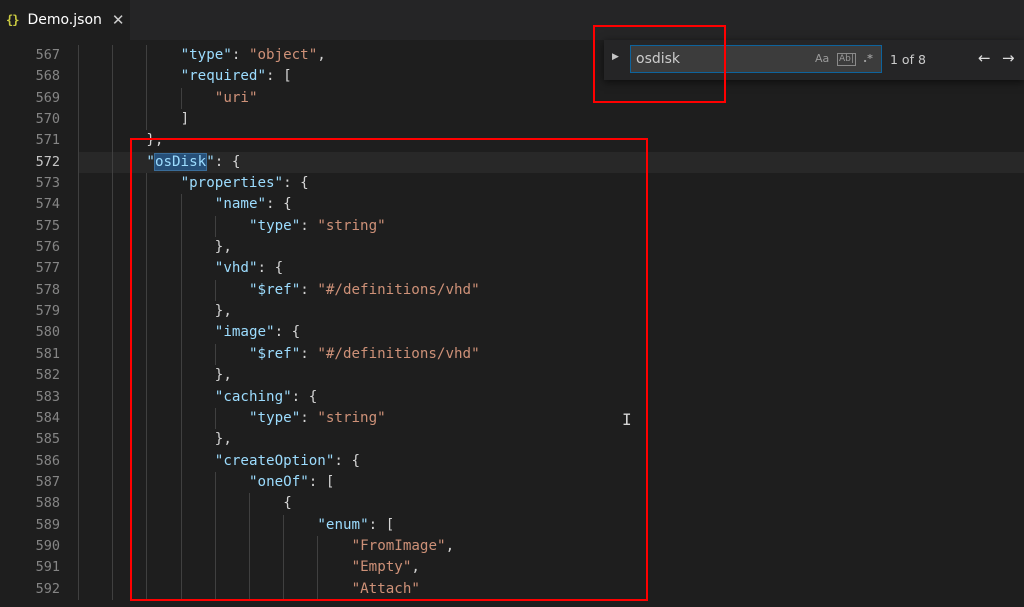 The image size is (1024, 607). Describe the element at coordinates (47, 417) in the screenshot. I see `line-number: 584` at that location.